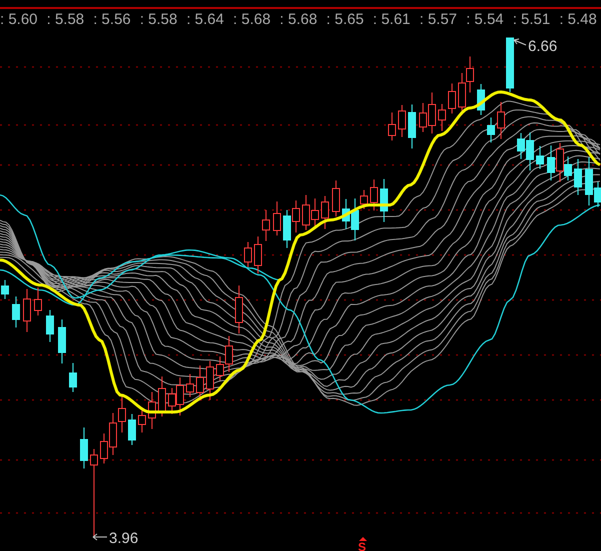  I want to click on price-value: : 5.51, so click(531, 19).